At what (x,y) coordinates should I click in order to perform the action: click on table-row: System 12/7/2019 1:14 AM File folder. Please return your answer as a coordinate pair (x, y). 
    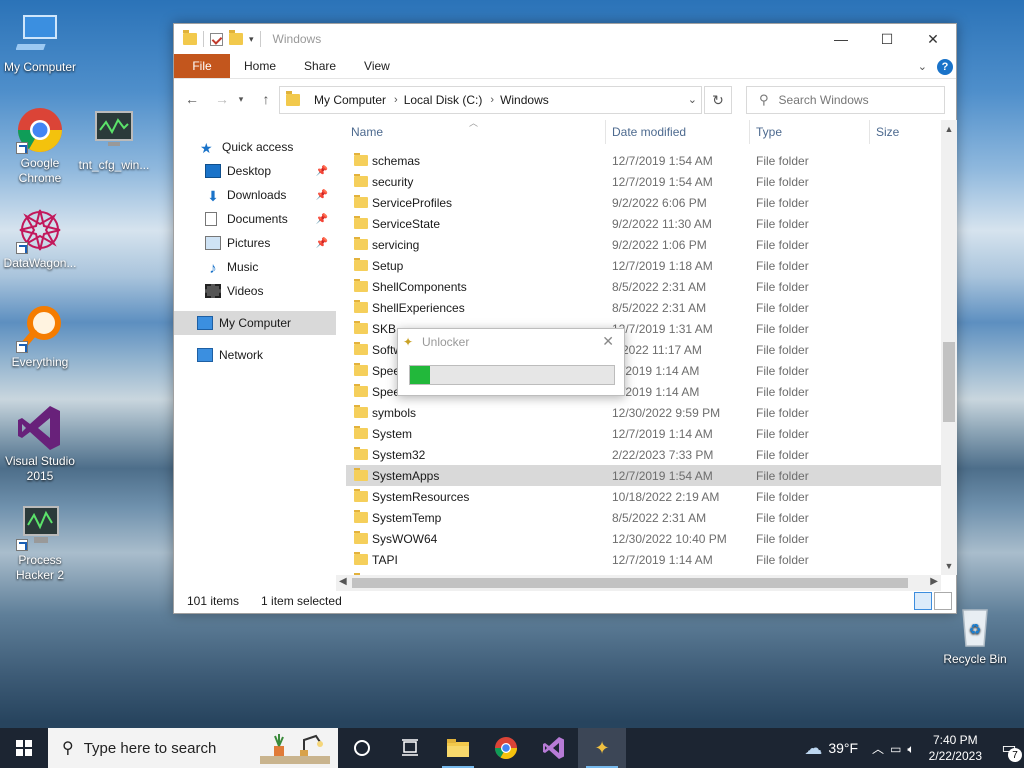
    Looking at the image, I should click on (643, 433).